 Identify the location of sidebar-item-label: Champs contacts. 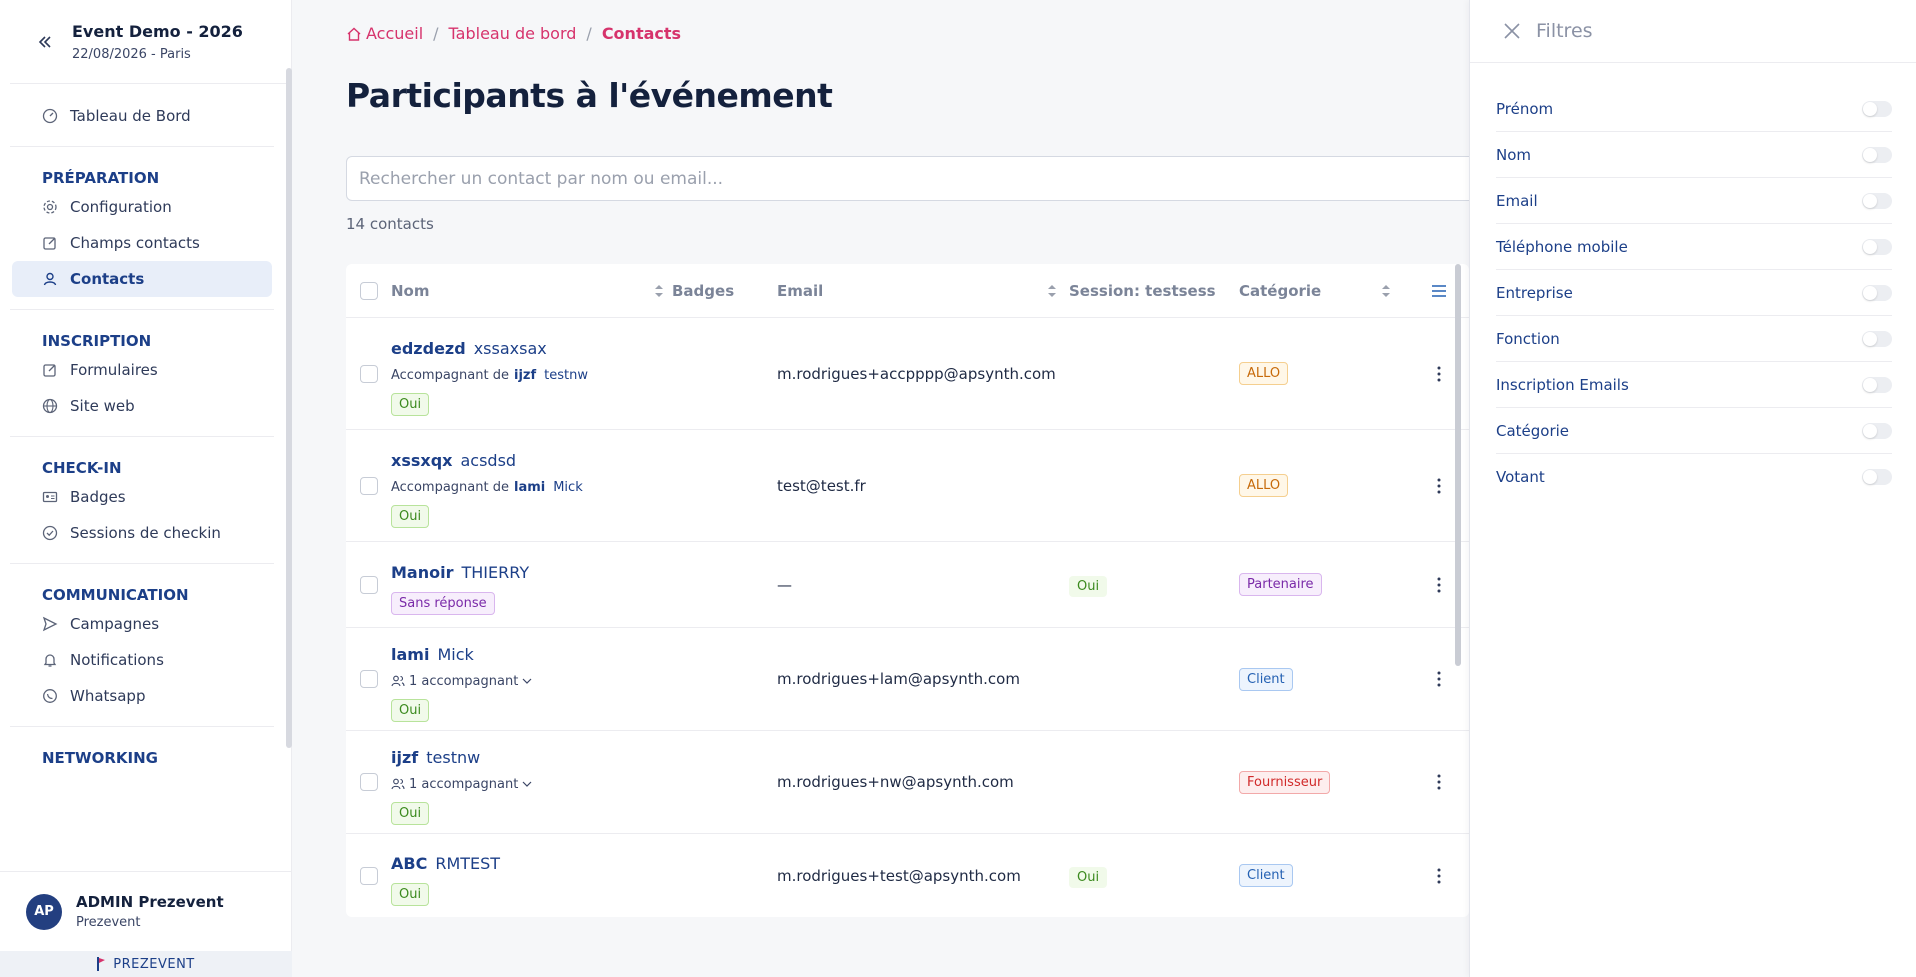
(135, 243).